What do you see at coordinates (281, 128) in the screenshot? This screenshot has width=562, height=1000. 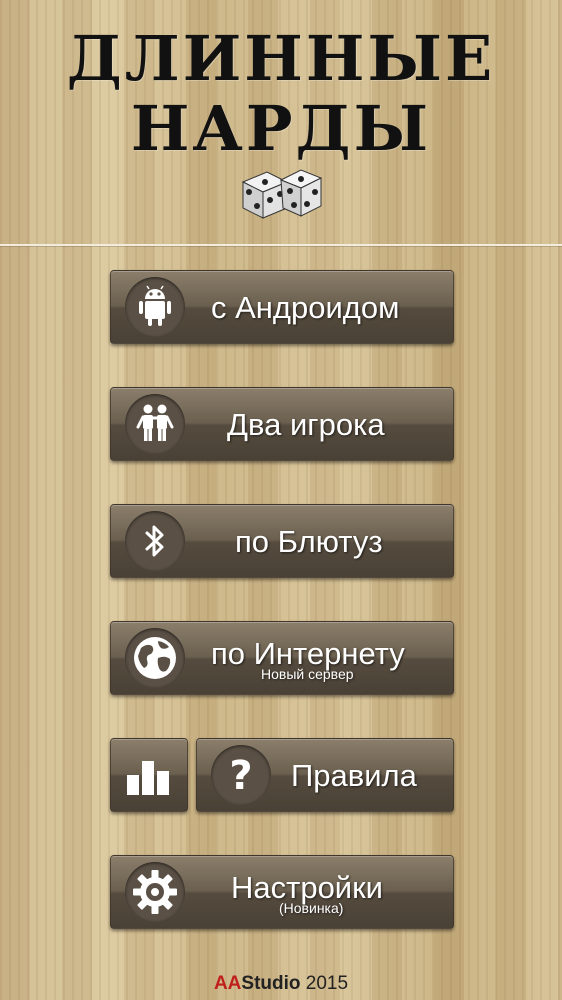 I see `app-title-line2: НАРДЫ` at bounding box center [281, 128].